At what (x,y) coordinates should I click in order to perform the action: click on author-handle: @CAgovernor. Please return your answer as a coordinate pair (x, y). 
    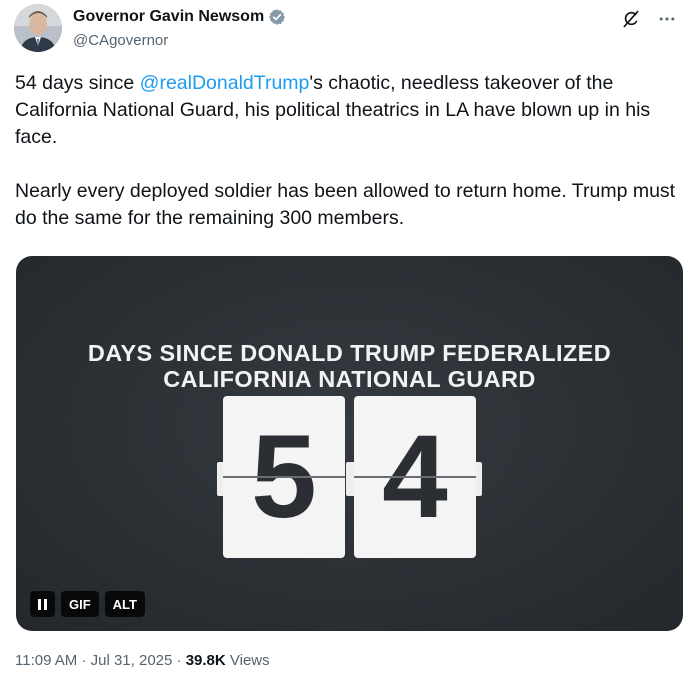
    Looking at the image, I should click on (120, 40).